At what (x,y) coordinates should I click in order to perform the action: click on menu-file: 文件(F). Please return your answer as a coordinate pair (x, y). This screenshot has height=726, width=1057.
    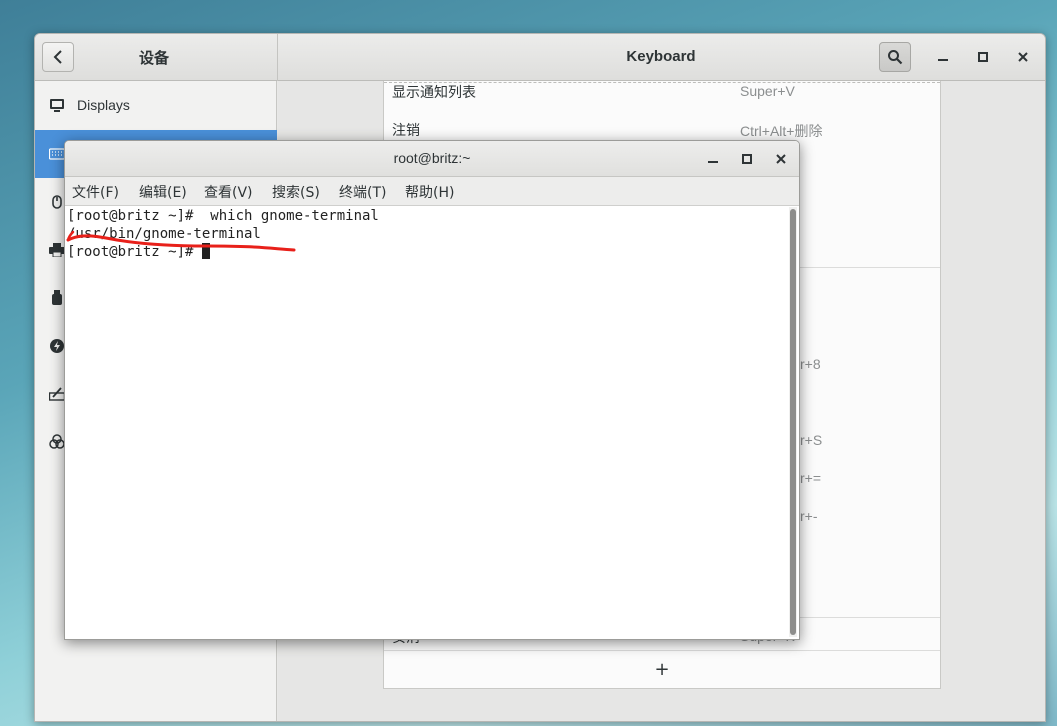
    Looking at the image, I should click on (95, 192).